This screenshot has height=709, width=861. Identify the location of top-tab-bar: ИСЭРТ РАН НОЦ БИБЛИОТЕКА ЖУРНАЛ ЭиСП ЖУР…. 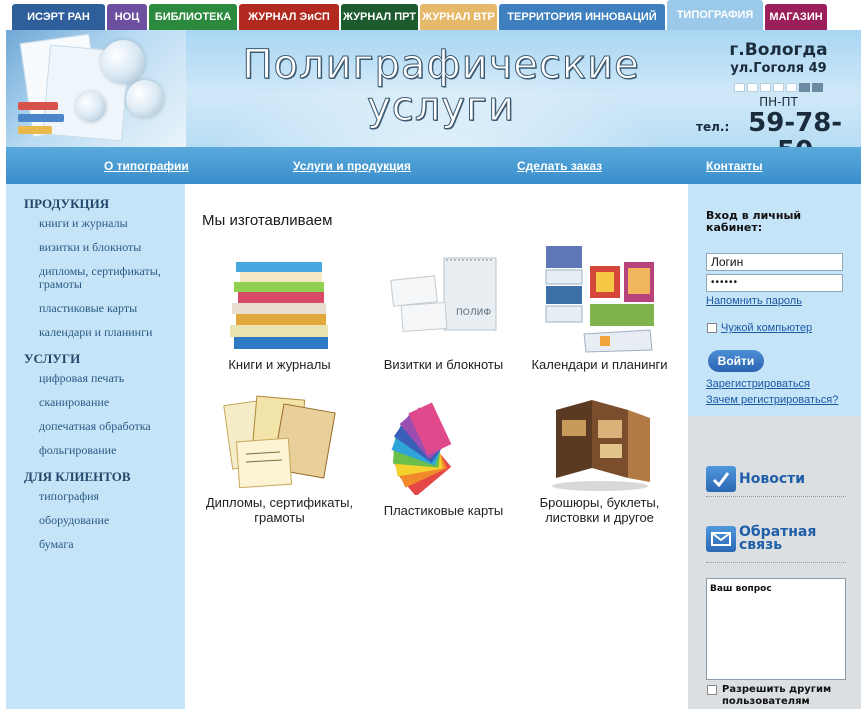
(430, 15).